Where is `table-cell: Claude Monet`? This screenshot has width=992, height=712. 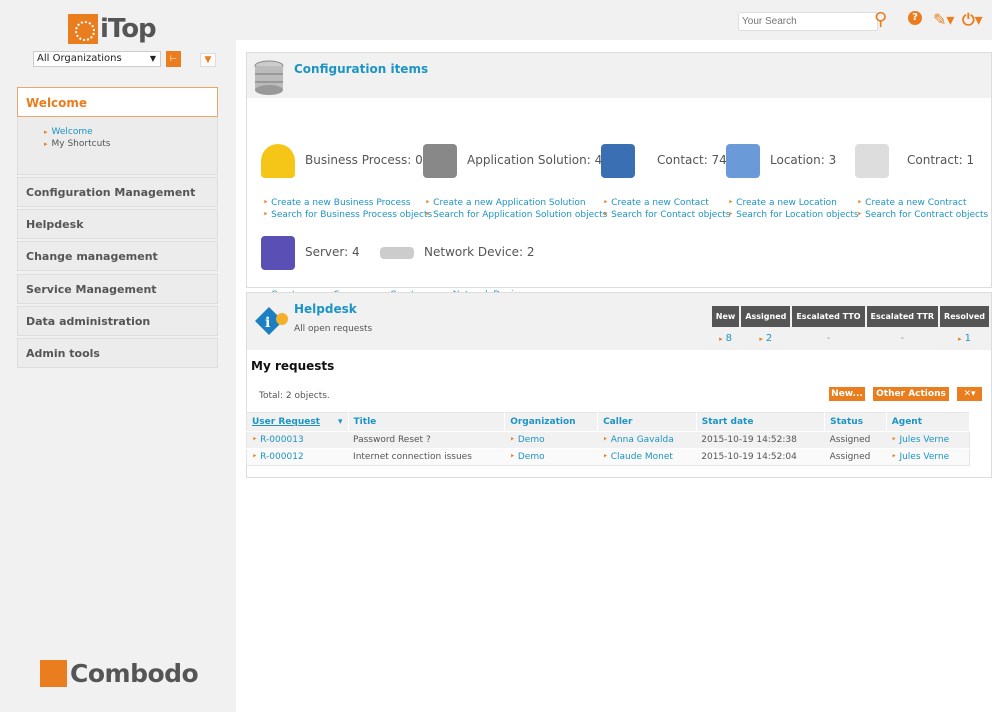
table-cell: Claude Monet is located at coordinates (647, 457).